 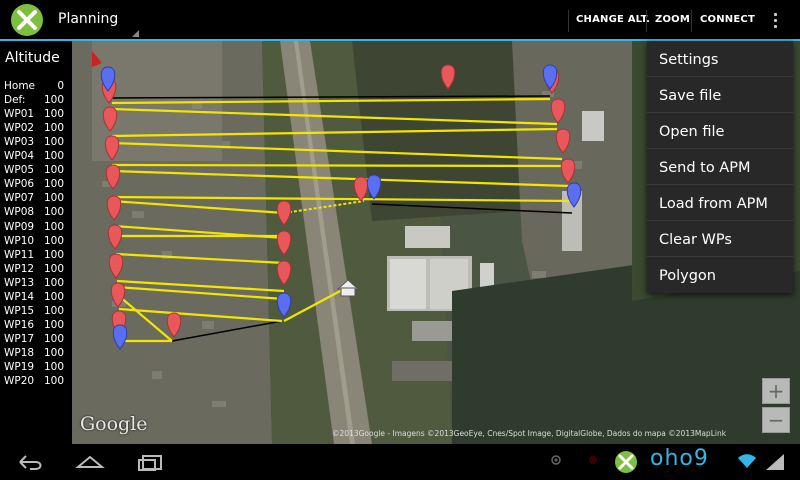 I want to click on altitude-title: Altitude, so click(x=32, y=58).